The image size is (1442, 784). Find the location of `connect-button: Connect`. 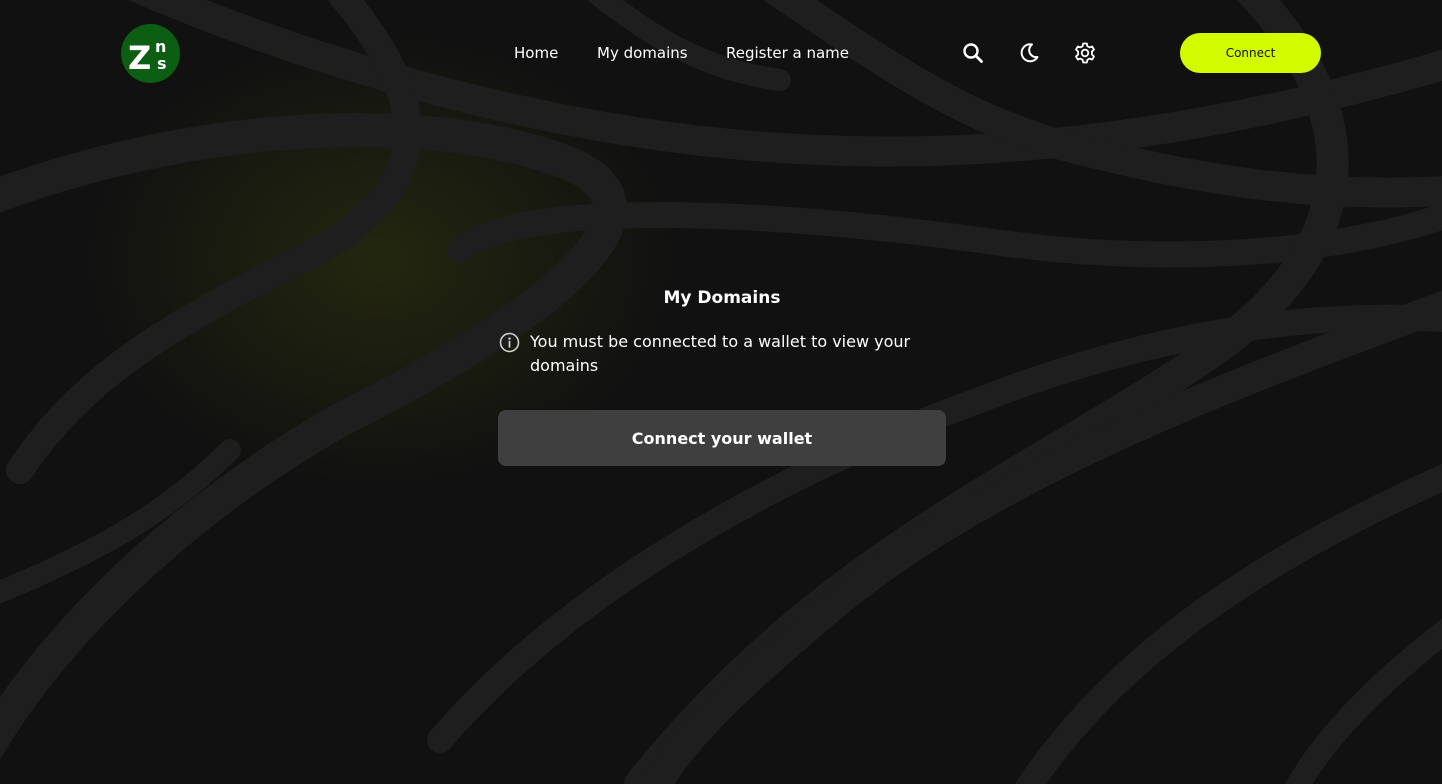

connect-button: Connect is located at coordinates (1250, 53).